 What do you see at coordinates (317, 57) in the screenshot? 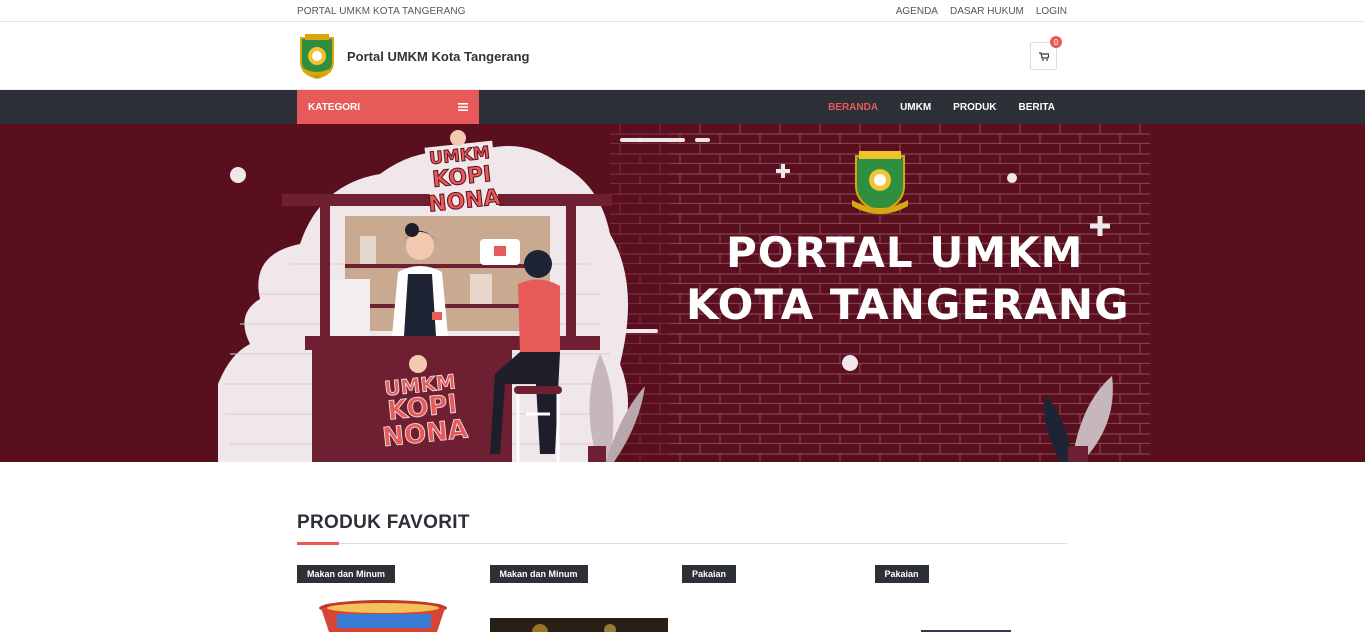
I see `city-emblem-logo` at bounding box center [317, 57].